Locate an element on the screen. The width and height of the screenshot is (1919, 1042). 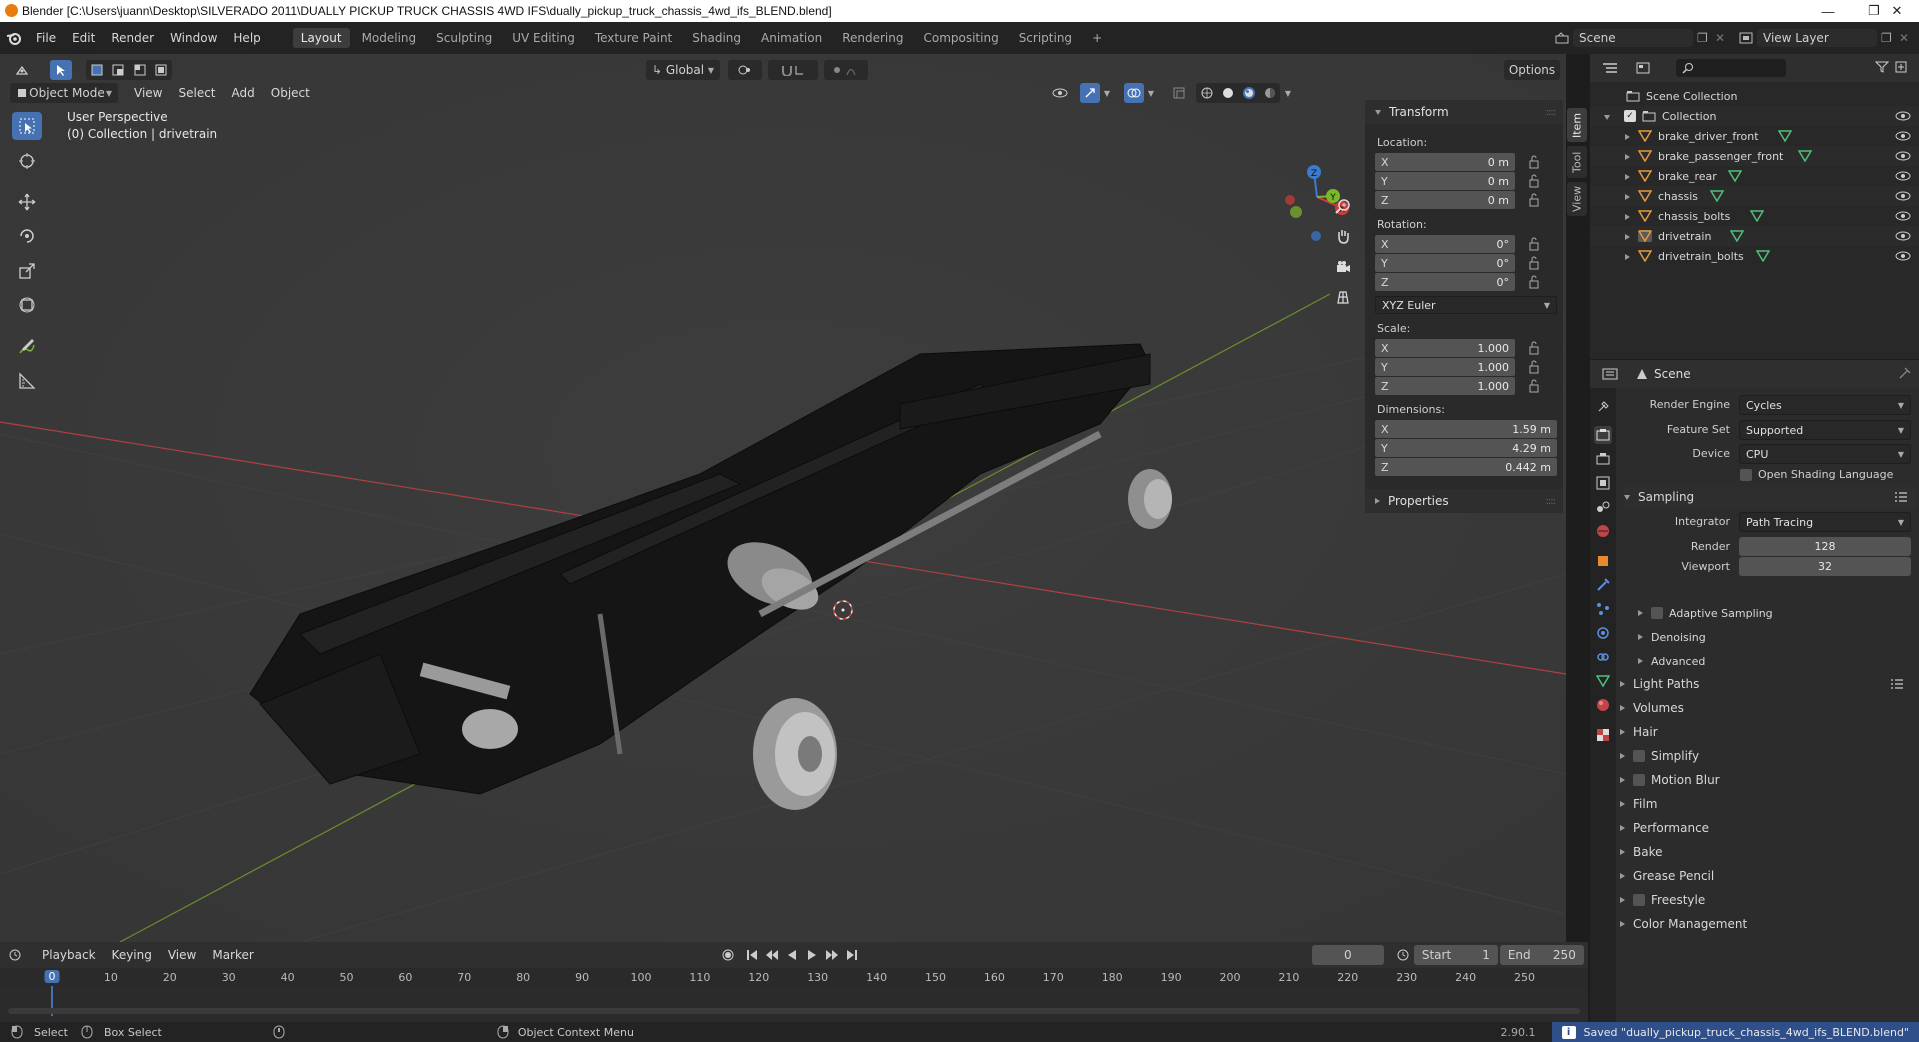
rotation-x-field: X 0° is located at coordinates (1445, 244).